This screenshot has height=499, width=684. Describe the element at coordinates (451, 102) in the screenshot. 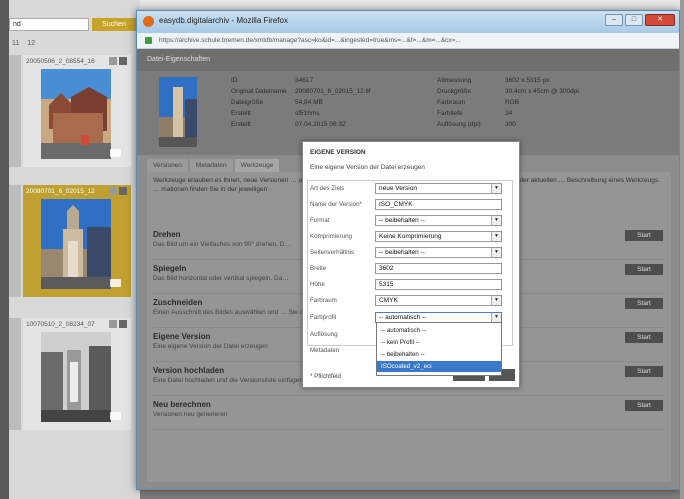

I see `info-label: Farbraum` at that location.